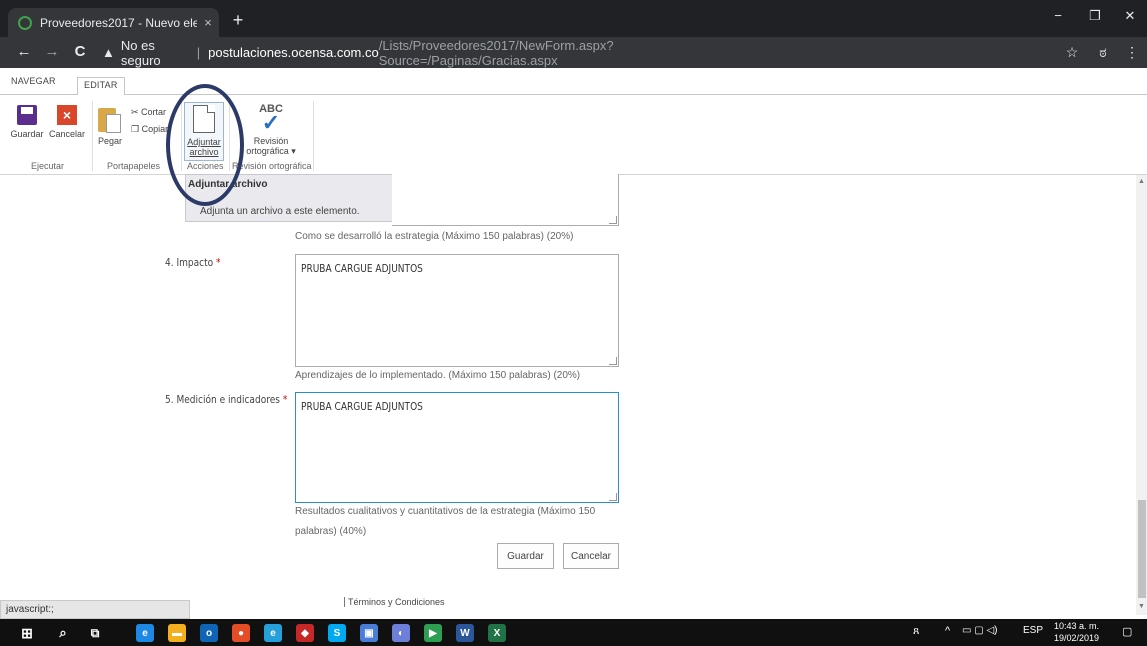  What do you see at coordinates (505, 200) in the screenshot?
I see `strategy-development-textarea` at bounding box center [505, 200].